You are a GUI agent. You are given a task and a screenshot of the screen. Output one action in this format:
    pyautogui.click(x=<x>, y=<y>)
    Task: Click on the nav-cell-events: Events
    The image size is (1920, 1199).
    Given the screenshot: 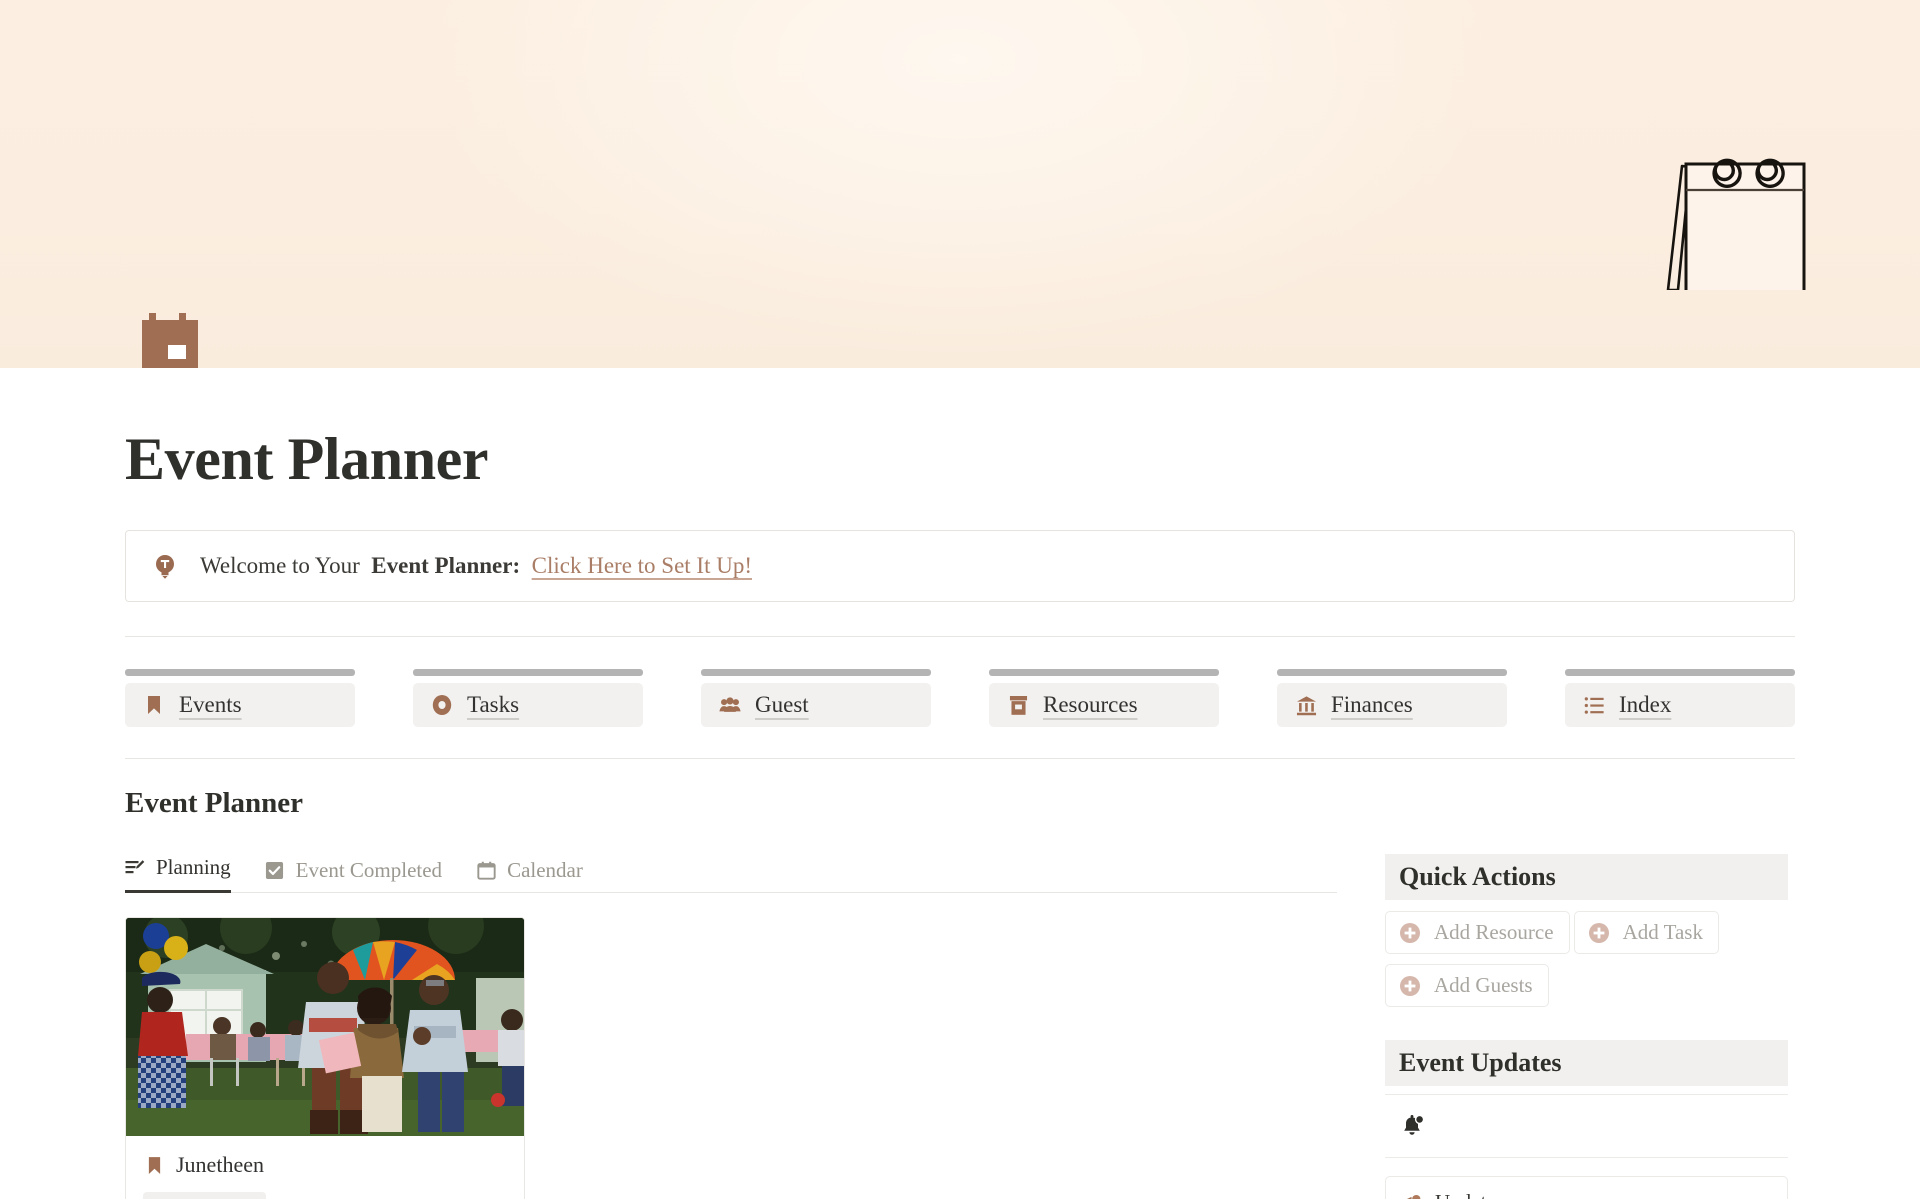 What is the action you would take?
    pyautogui.click(x=269, y=698)
    